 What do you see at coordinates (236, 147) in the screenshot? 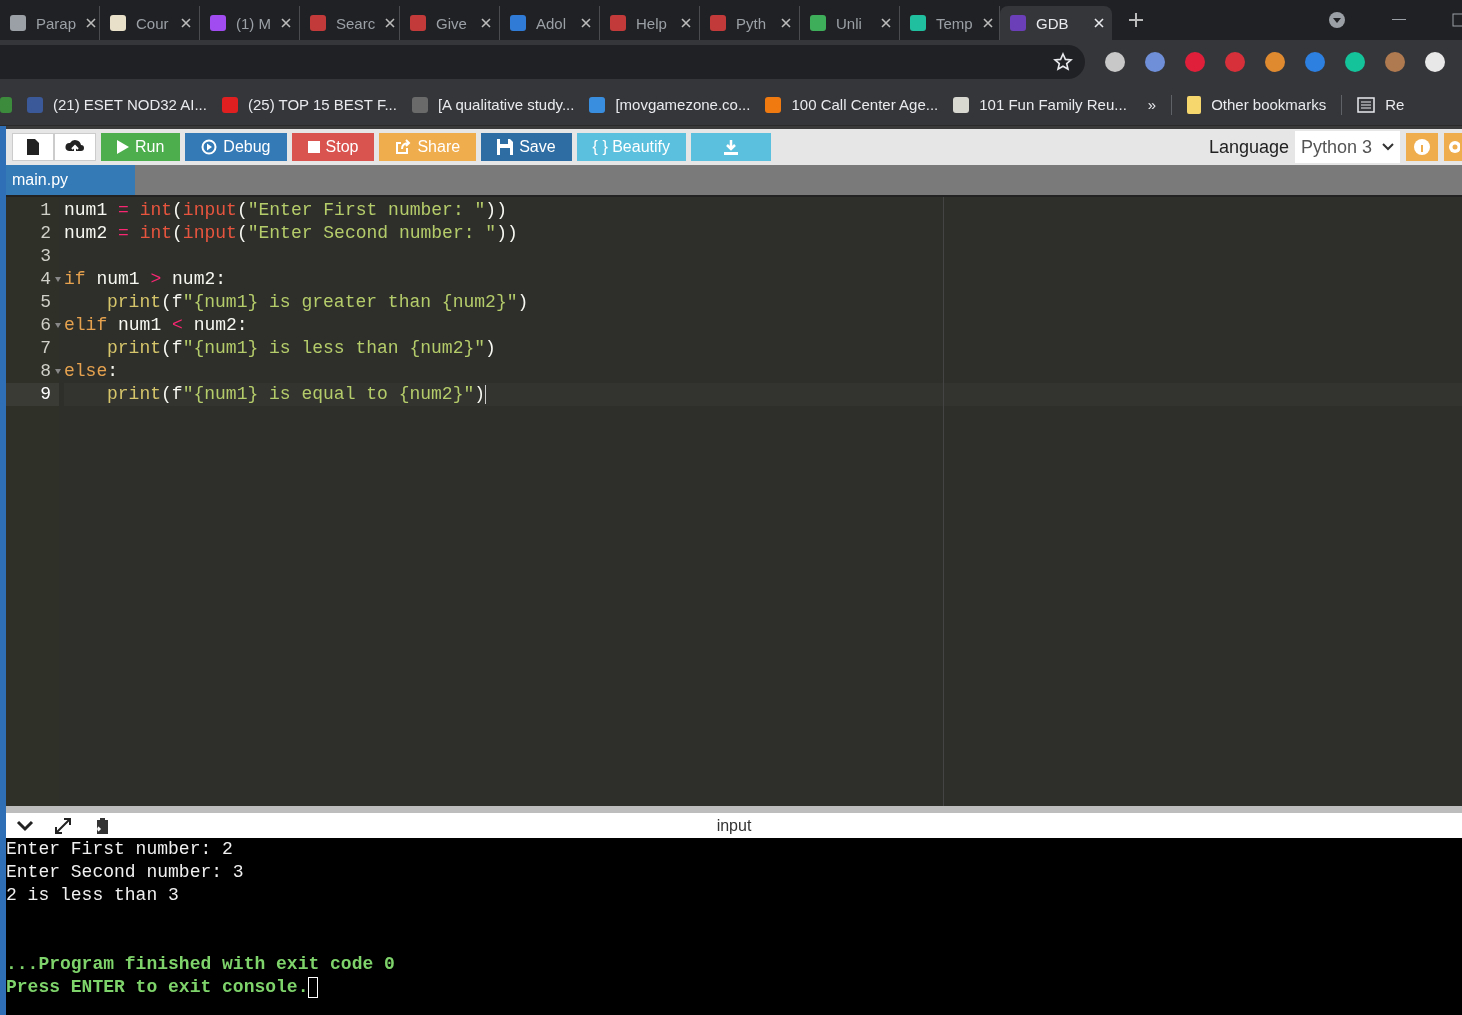
I see `debug-button: Debug` at bounding box center [236, 147].